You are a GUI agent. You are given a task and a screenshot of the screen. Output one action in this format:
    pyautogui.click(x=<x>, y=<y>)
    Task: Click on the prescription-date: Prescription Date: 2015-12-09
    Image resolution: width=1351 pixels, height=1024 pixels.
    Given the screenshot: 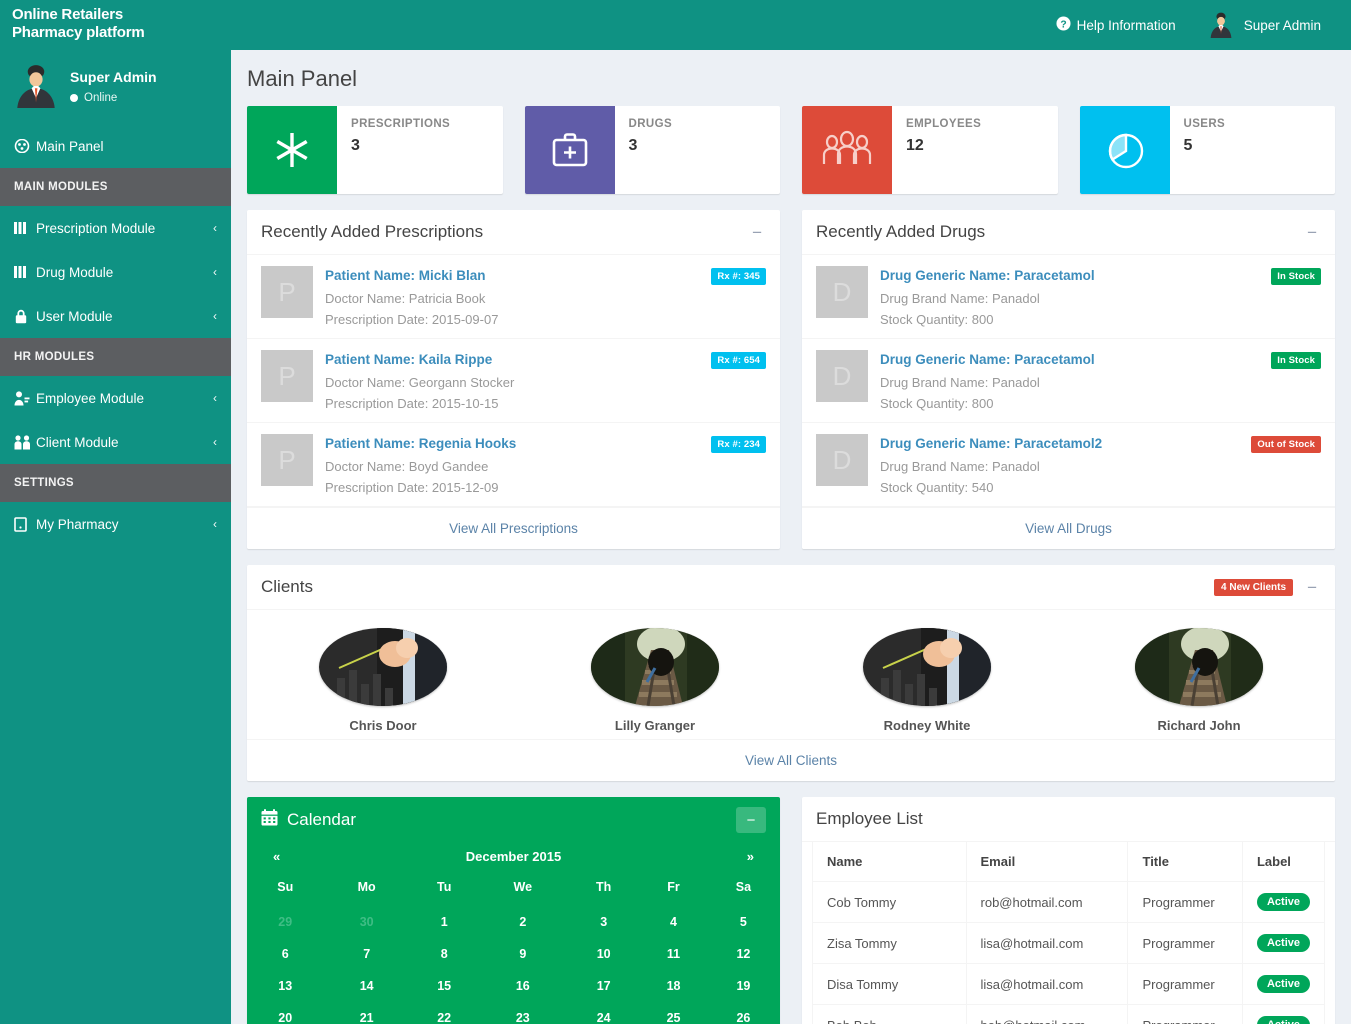 What is the action you would take?
    pyautogui.click(x=412, y=487)
    